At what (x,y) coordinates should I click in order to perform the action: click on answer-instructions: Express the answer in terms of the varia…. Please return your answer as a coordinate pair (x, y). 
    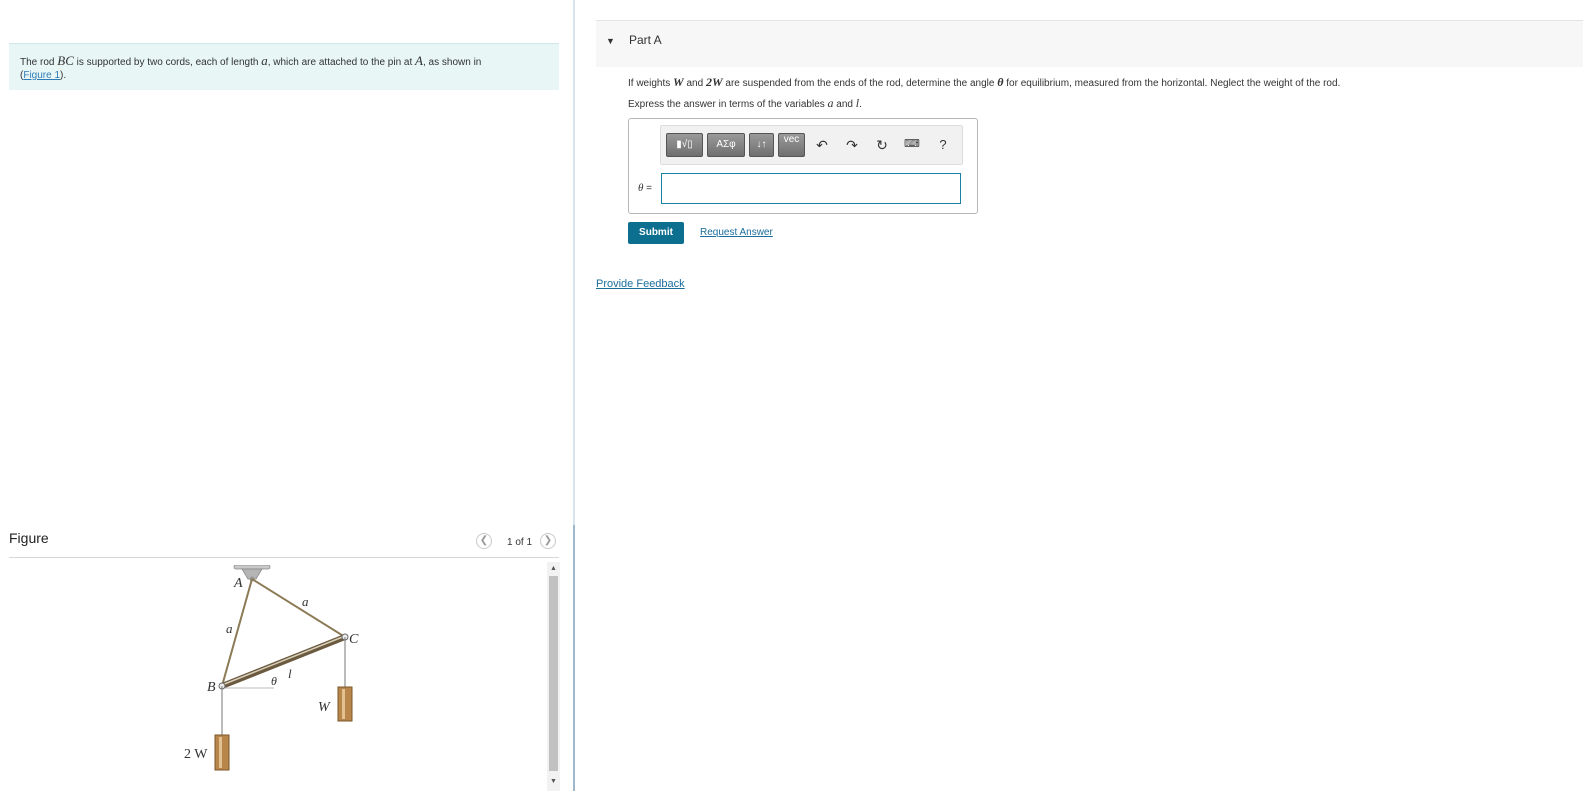
    Looking at the image, I should click on (745, 103).